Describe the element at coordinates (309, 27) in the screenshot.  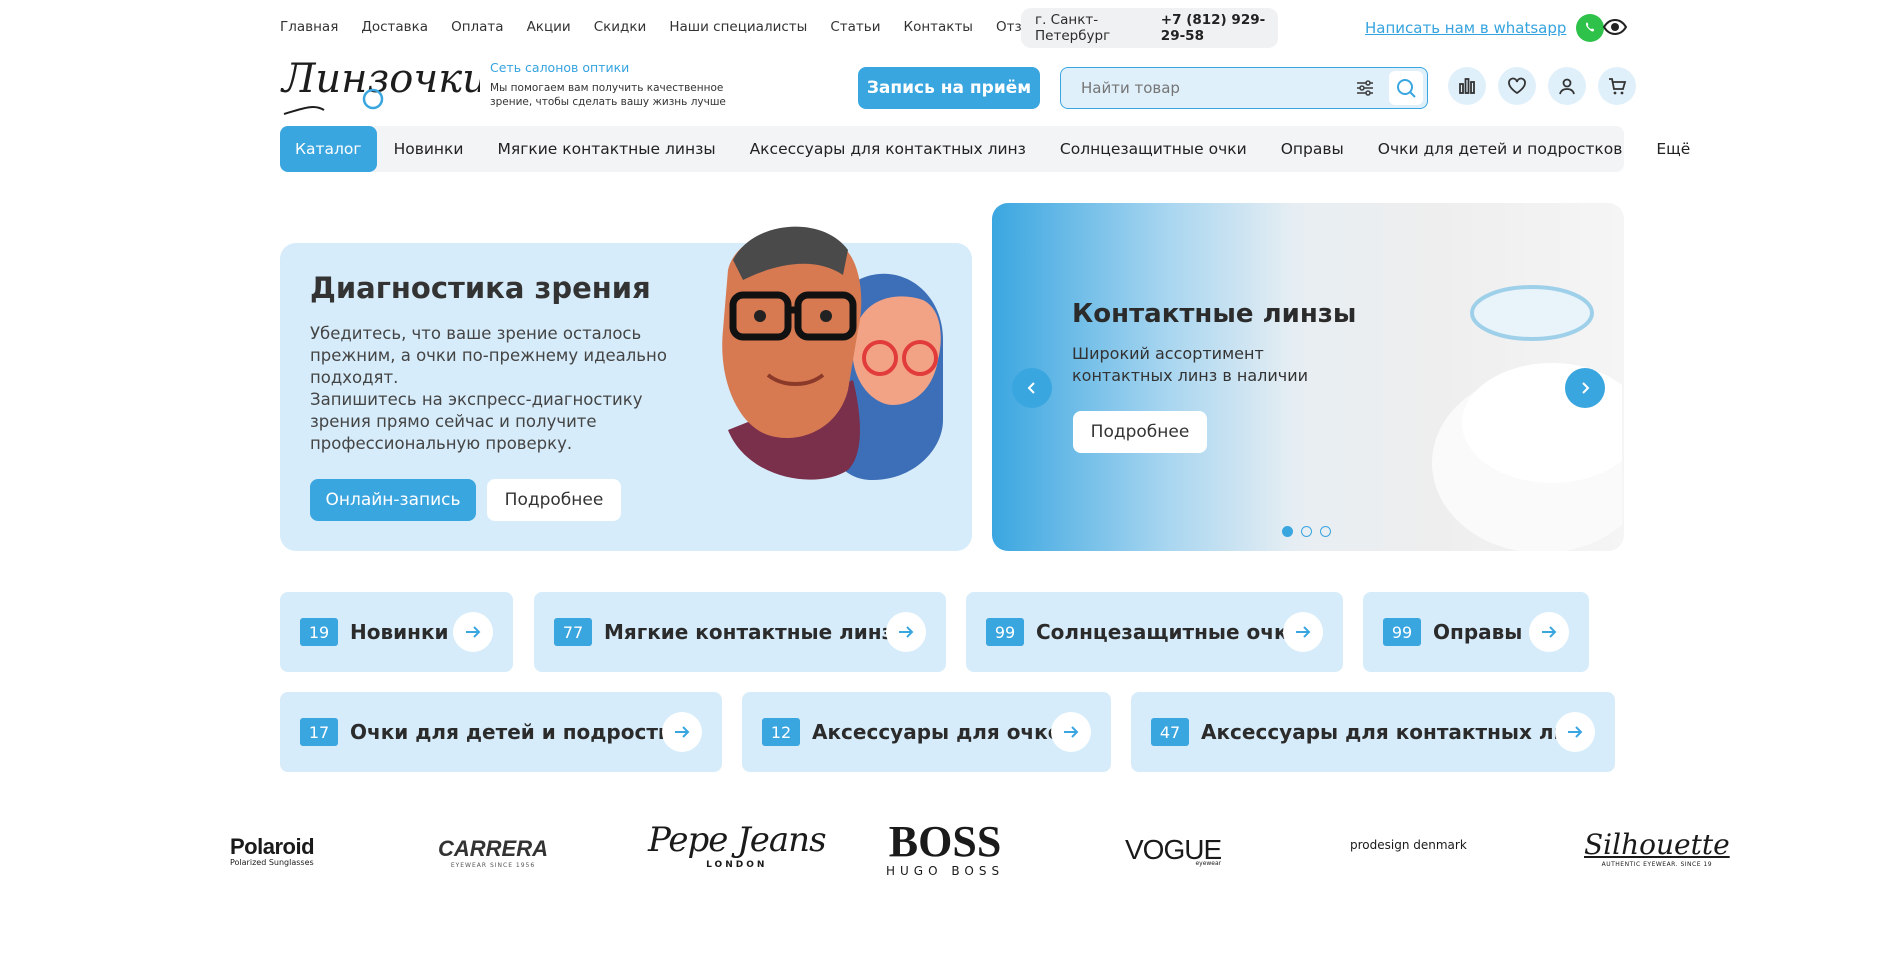
I see `top-link-home: Главная` at that location.